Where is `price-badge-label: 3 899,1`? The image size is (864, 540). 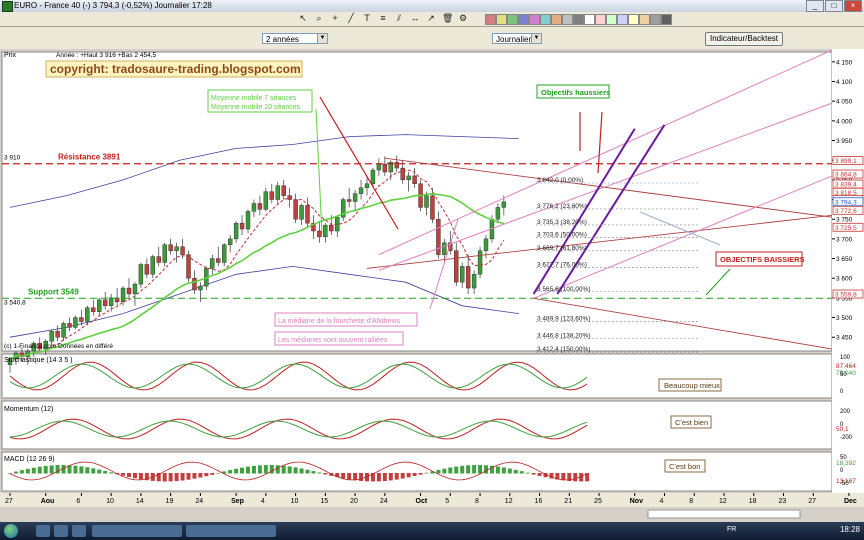 price-badge-label: 3 899,1 is located at coordinates (846, 161).